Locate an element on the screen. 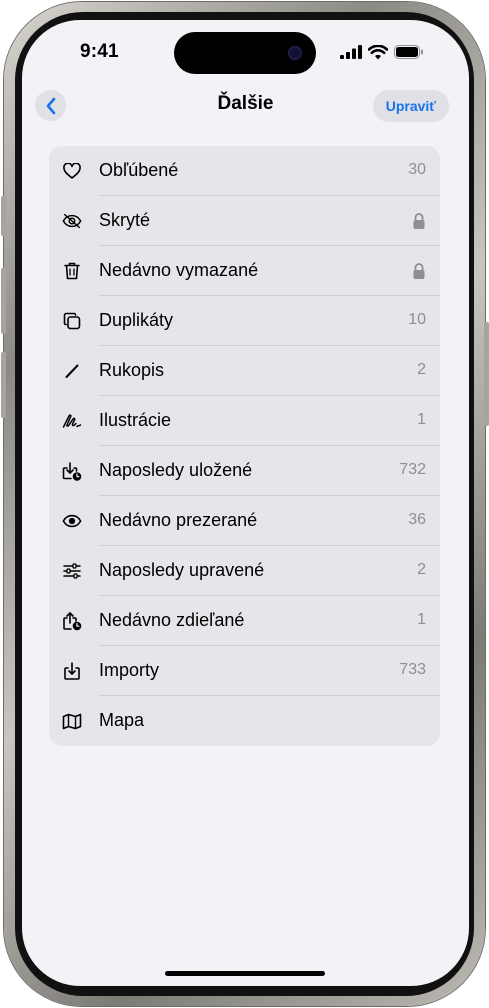  eye-slash-icon is located at coordinates (72, 221).